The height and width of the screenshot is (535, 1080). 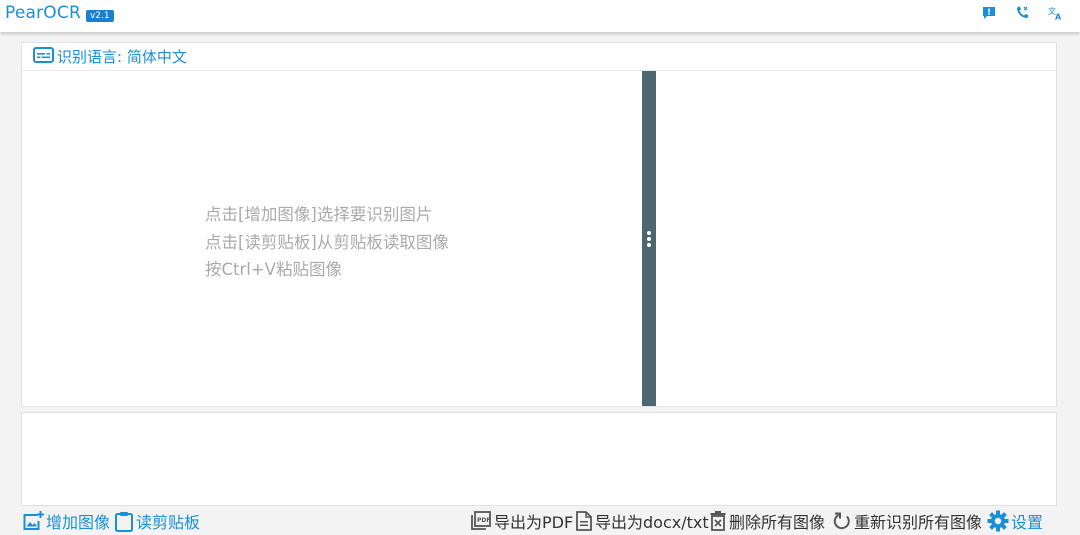 I want to click on brand: PearOCR v2.1, so click(x=59, y=13).